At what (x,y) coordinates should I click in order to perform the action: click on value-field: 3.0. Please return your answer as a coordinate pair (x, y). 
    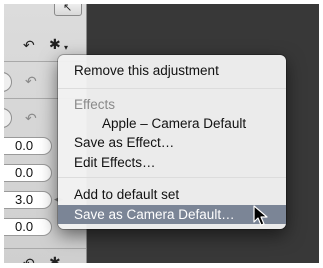
    Looking at the image, I should click on (28, 200).